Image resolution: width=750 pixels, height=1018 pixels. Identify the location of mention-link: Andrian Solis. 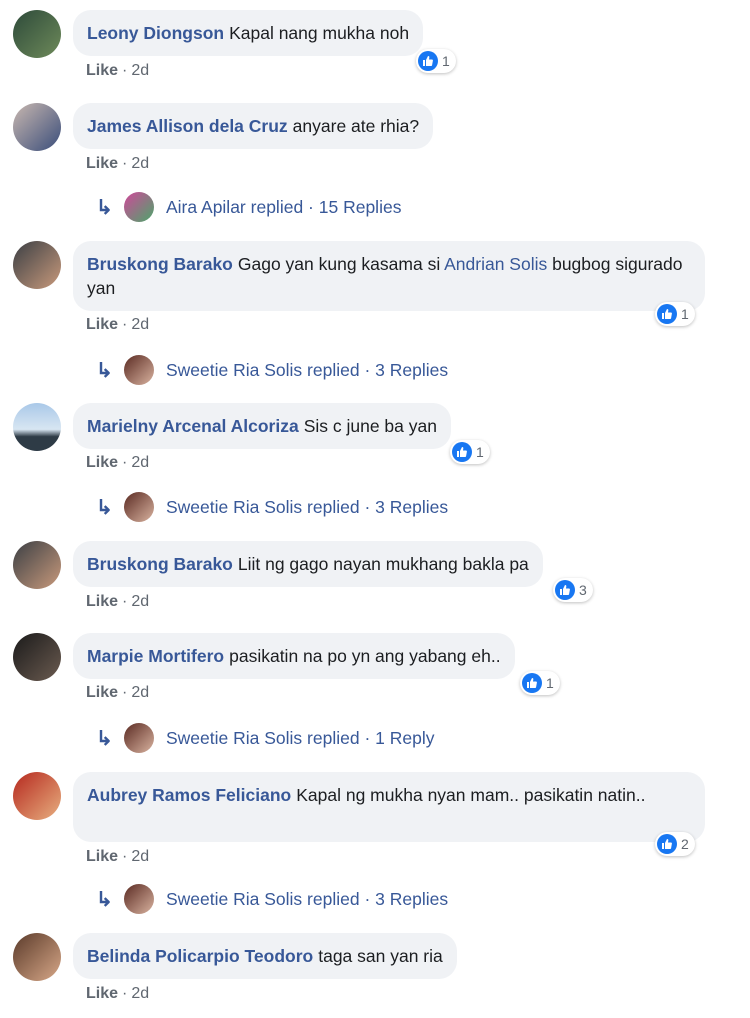
(495, 264).